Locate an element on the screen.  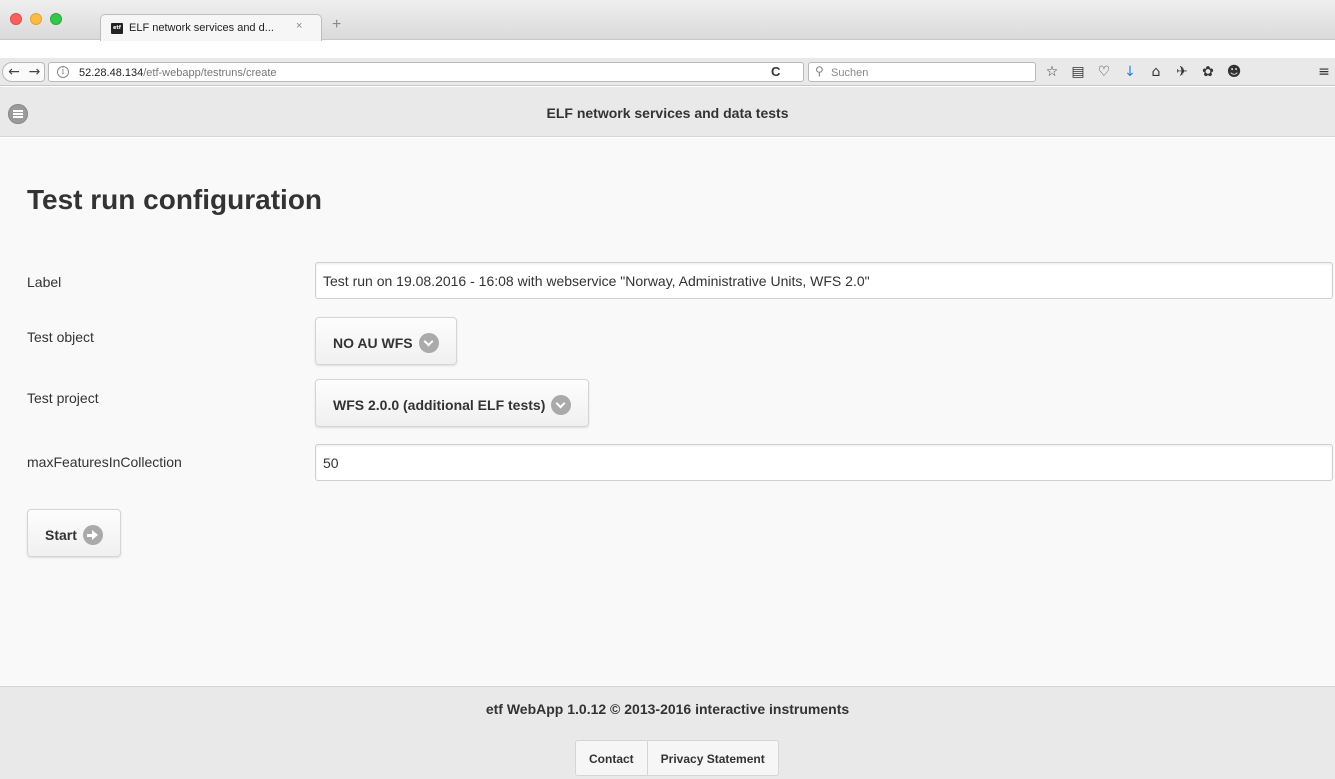
url-text: 52.28.48.134/etf-webapp/testruns/create is located at coordinates (178, 73).